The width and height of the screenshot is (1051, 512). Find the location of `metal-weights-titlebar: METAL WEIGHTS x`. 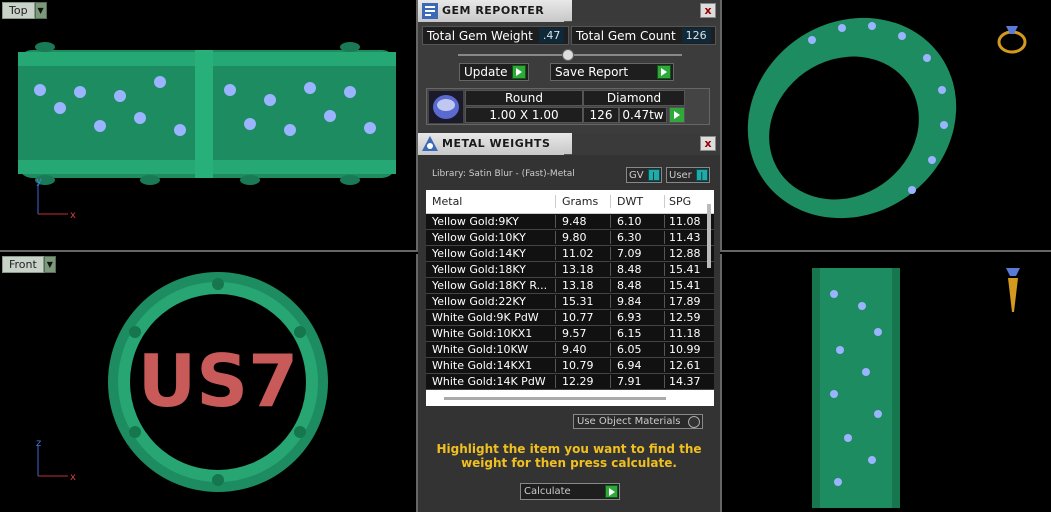

metal-weights-titlebar: METAL WEIGHTS x is located at coordinates (569, 143).